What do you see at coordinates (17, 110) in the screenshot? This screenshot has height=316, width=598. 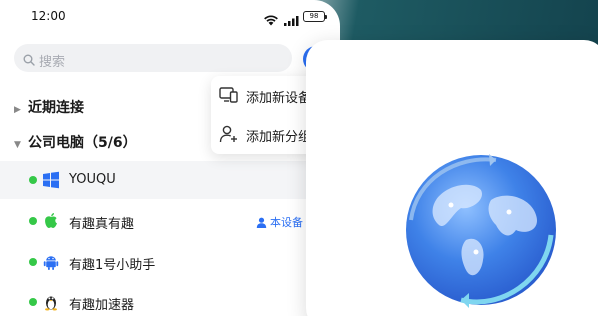 I see `chevron-right-icon: ▶` at bounding box center [17, 110].